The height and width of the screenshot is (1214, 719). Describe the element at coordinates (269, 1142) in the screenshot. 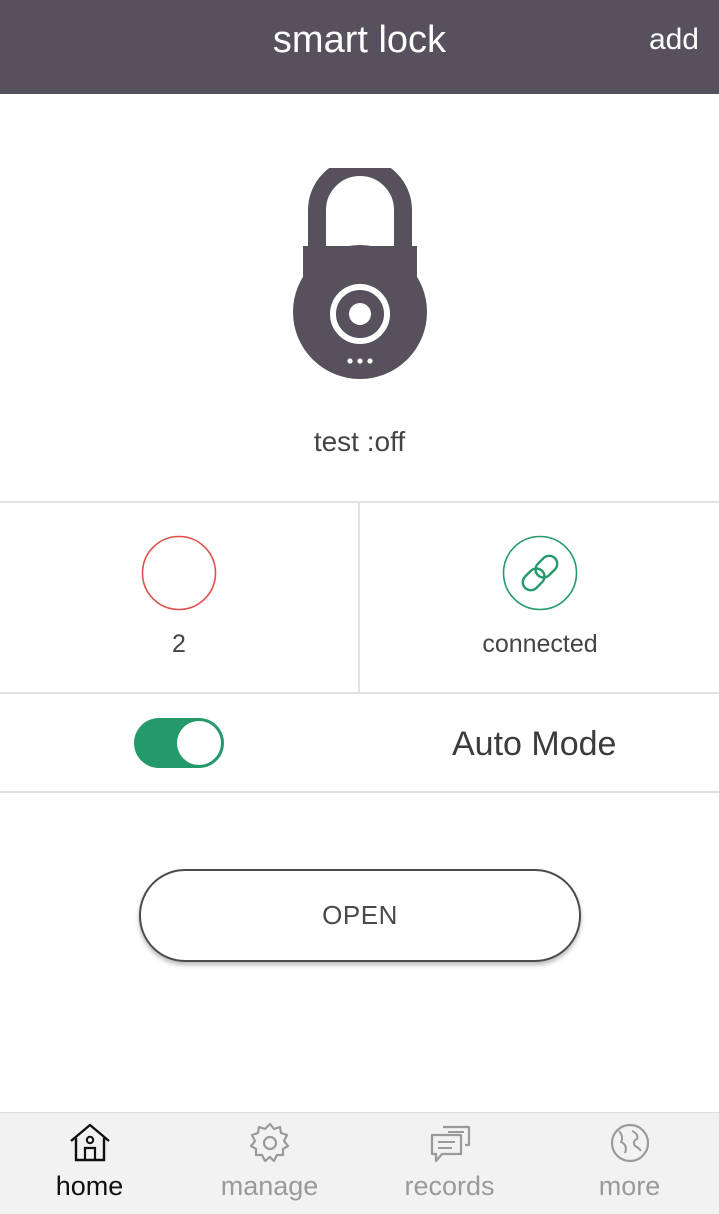

I see `gear-icon` at that location.